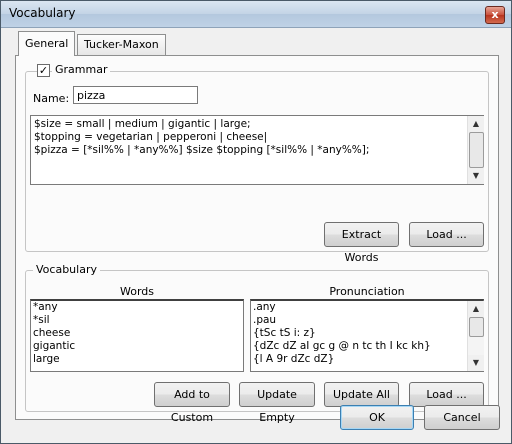  Describe the element at coordinates (137, 307) in the screenshot. I see `list-item: *any` at that location.